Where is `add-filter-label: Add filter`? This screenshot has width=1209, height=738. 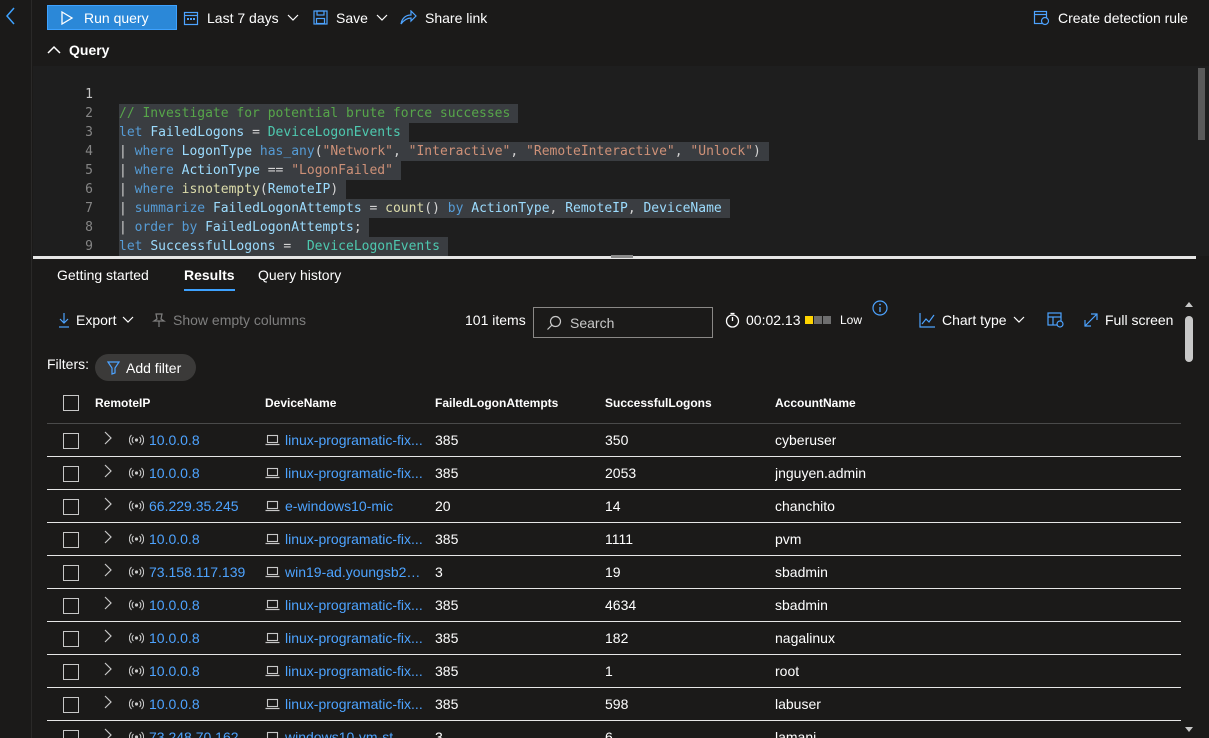
add-filter-label: Add filter is located at coordinates (154, 367).